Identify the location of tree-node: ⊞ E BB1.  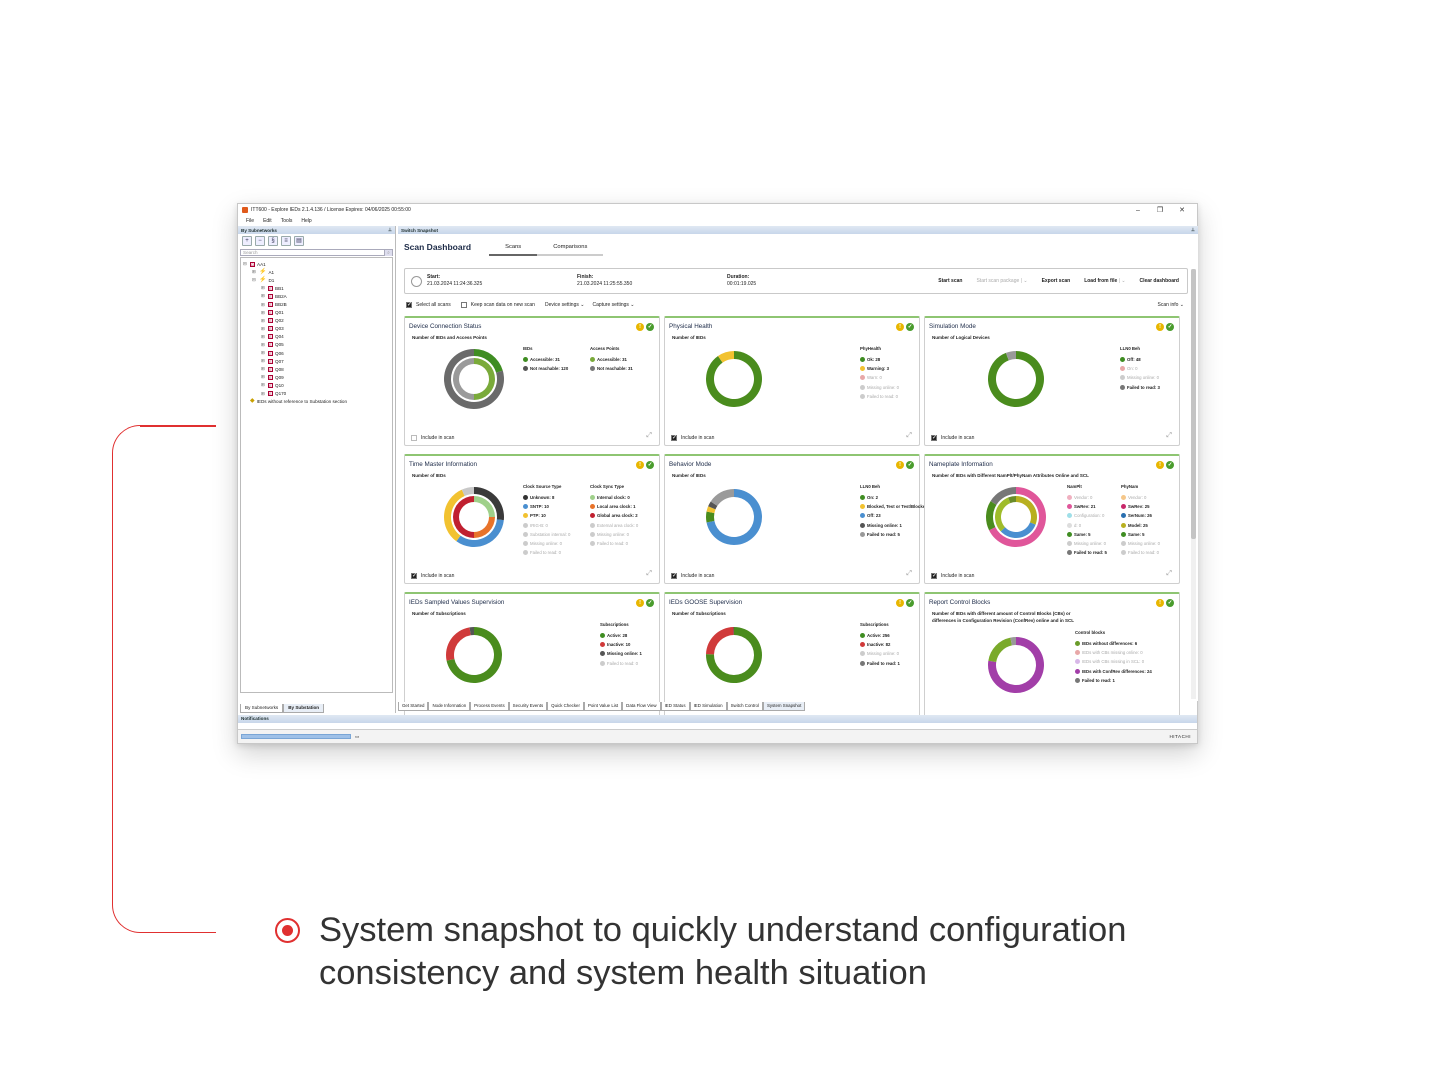
(316, 288).